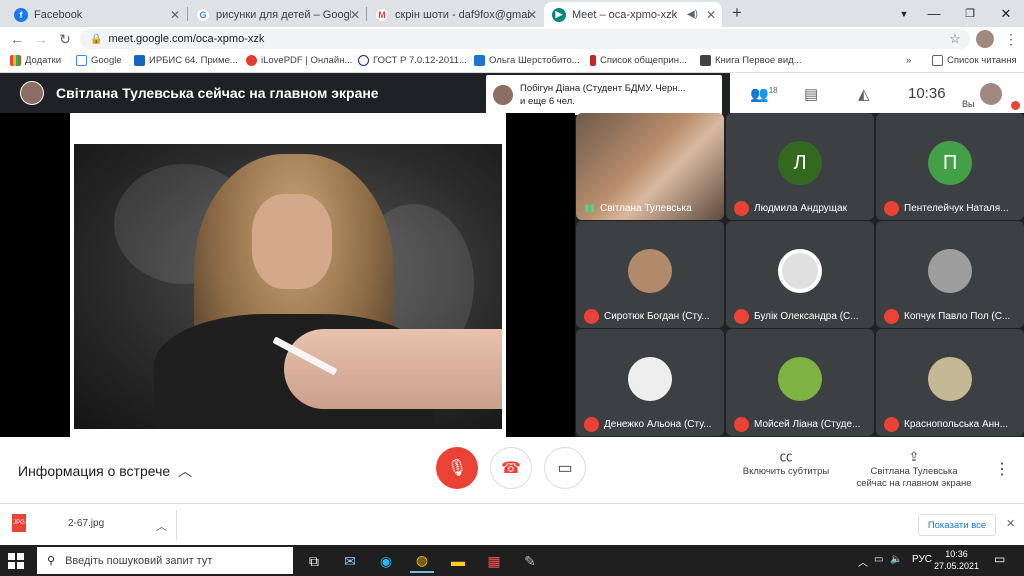 Image resolution: width=1024 pixels, height=576 pixels. I want to click on file-explorer-icon: ▬, so click(458, 561).